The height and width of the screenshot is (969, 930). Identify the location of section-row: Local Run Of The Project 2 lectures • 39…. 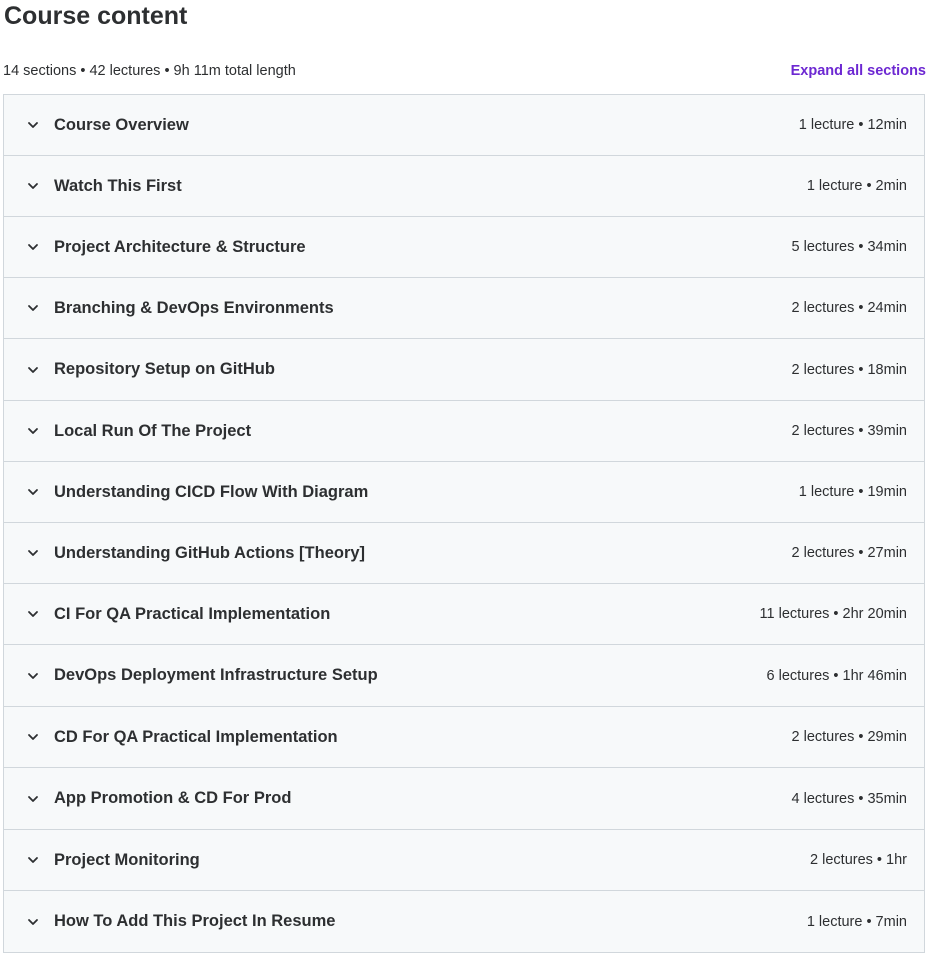
(464, 431).